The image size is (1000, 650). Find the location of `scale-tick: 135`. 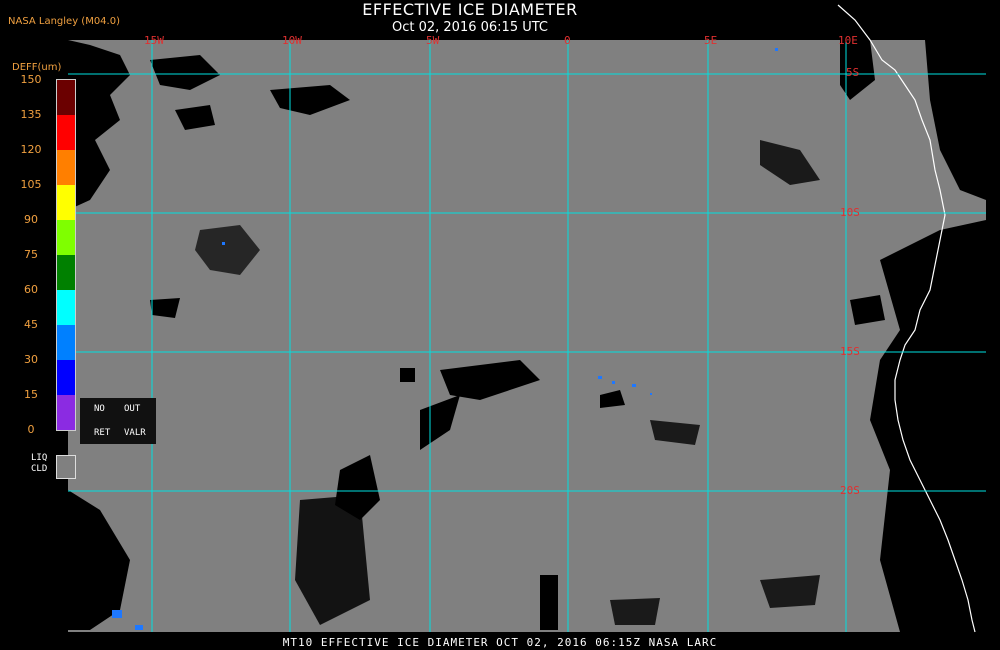

scale-tick: 135 is located at coordinates (31, 114).